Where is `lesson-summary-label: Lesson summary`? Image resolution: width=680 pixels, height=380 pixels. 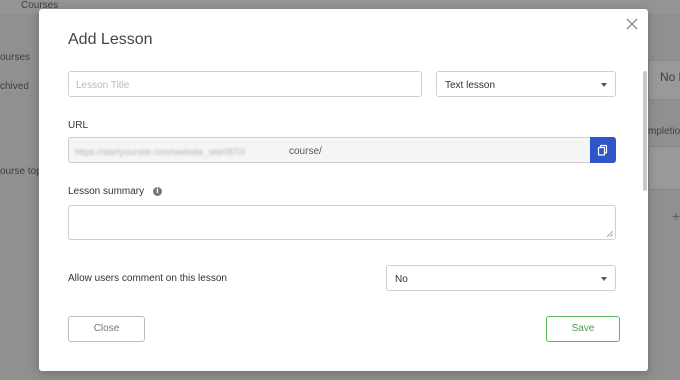
lesson-summary-label: Lesson summary is located at coordinates (106, 191).